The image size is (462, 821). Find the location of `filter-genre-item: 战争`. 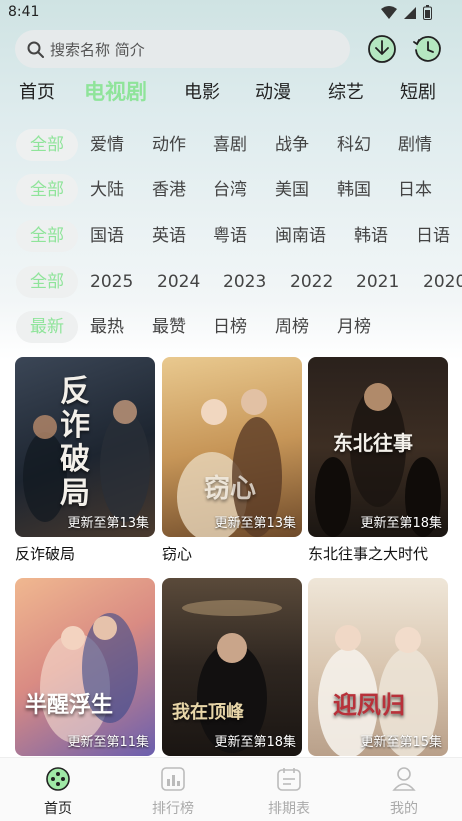

filter-genre-item: 战争 is located at coordinates (292, 145).